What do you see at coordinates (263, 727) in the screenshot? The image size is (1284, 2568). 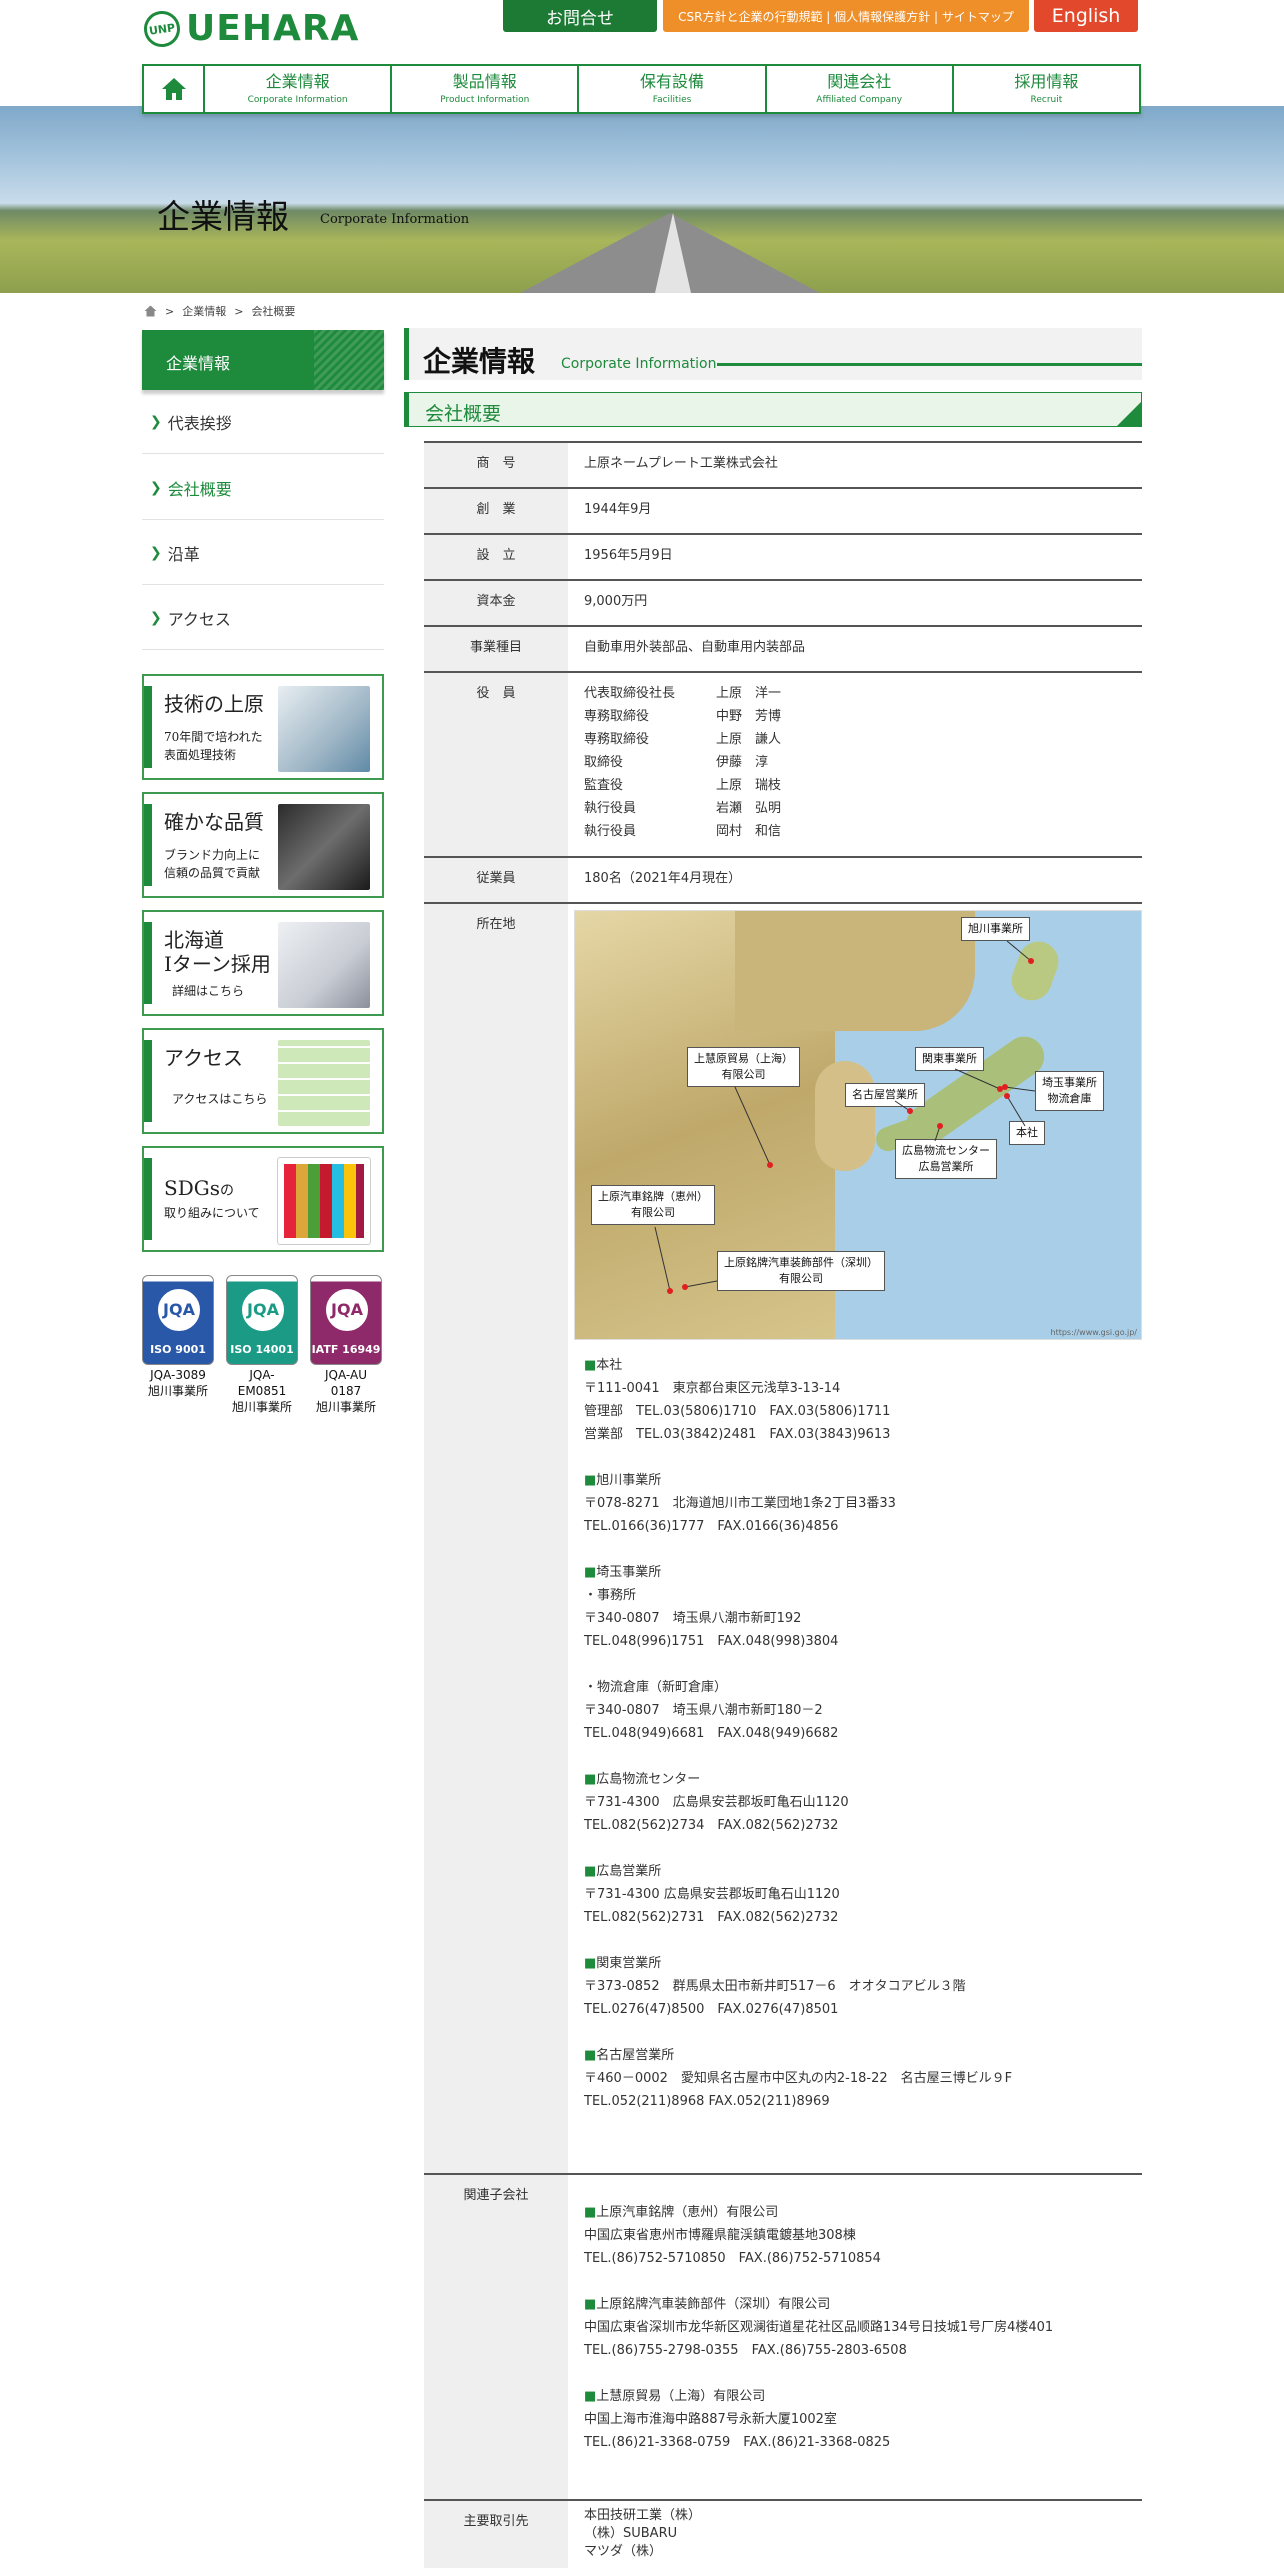 I see `banner-technology: 技術の上原 70年間で培われた 表面処理技術` at bounding box center [263, 727].